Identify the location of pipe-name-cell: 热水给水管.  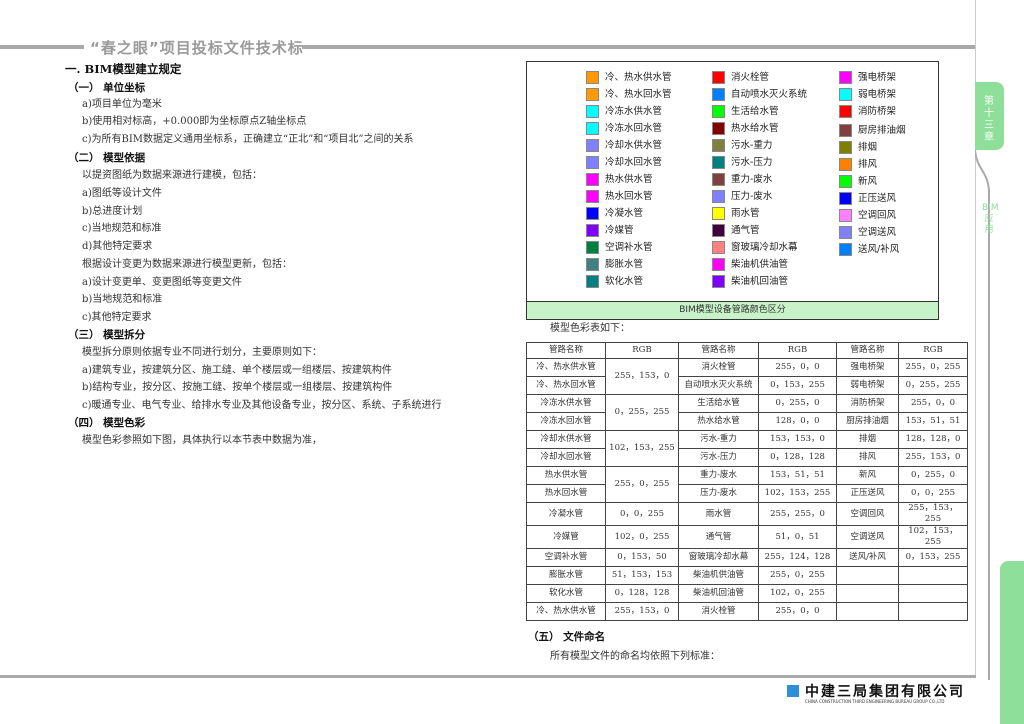
(718, 421).